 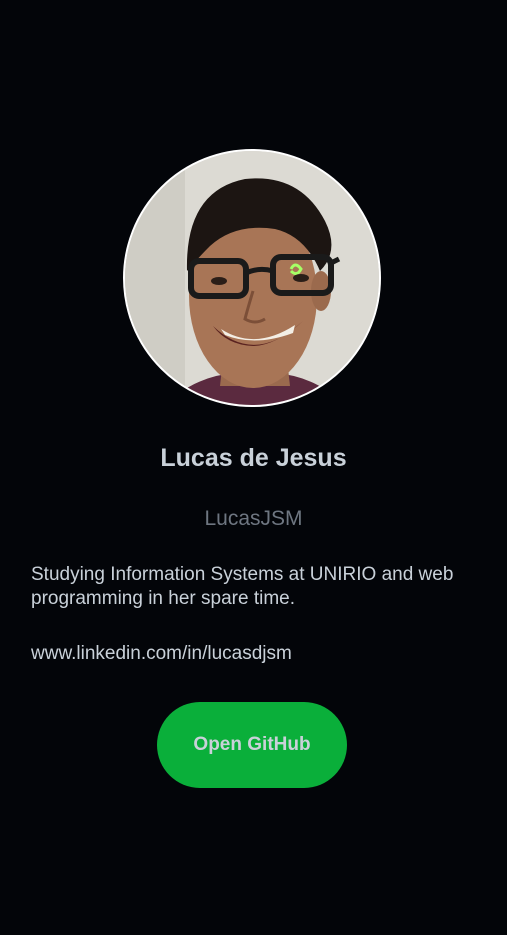 I want to click on avatar-photo, so click(x=252, y=278).